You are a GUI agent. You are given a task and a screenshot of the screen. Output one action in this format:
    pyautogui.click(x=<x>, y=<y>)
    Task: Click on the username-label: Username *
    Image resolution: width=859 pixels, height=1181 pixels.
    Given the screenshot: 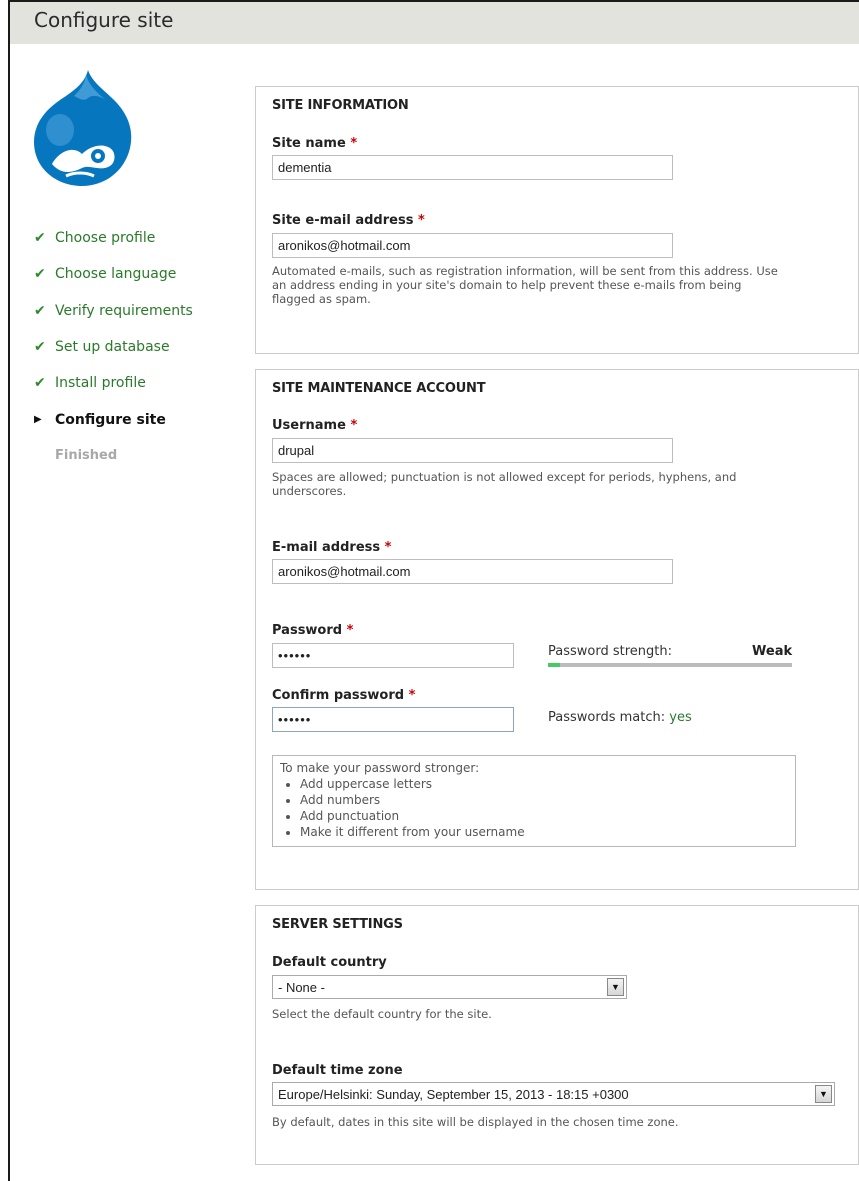 What is the action you would take?
    pyautogui.click(x=315, y=425)
    